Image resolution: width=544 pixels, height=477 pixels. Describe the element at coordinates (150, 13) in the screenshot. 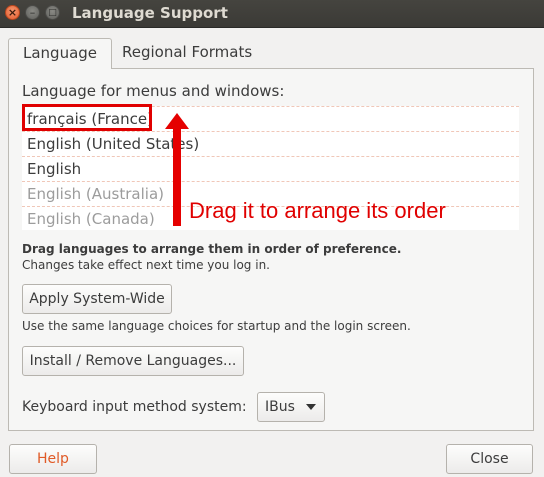

I see `window-title: Language Support` at that location.